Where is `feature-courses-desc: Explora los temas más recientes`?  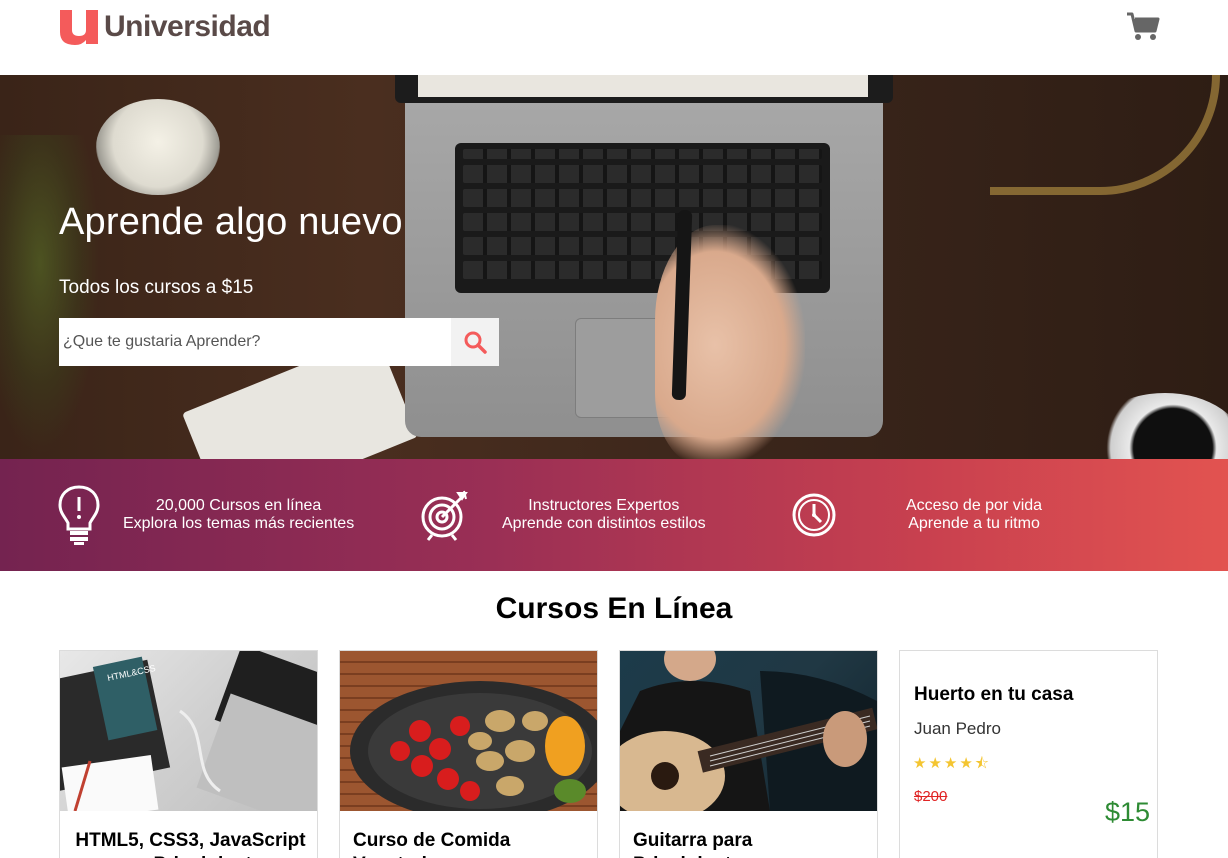
feature-courses-desc: Explora los temas más recientes is located at coordinates (239, 523).